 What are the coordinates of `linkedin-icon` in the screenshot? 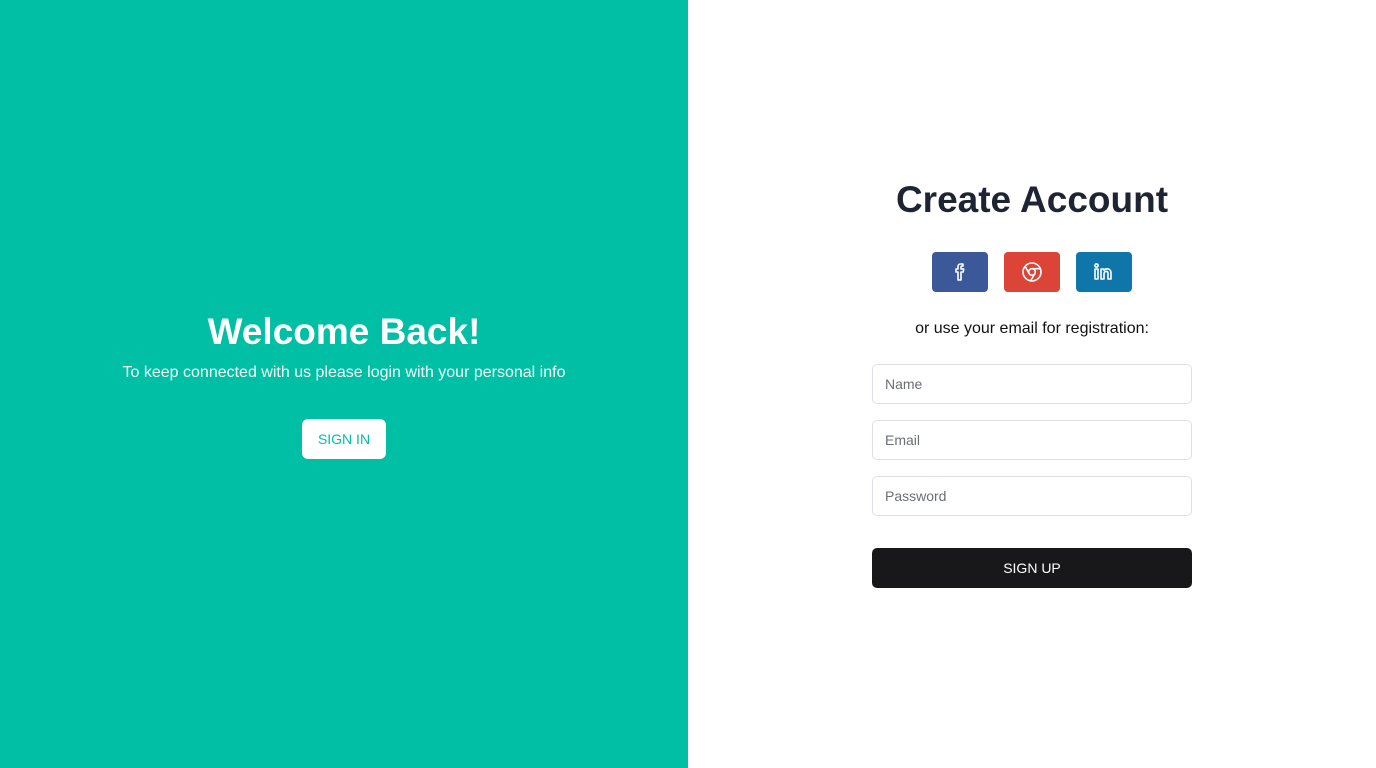 It's located at (1104, 272).